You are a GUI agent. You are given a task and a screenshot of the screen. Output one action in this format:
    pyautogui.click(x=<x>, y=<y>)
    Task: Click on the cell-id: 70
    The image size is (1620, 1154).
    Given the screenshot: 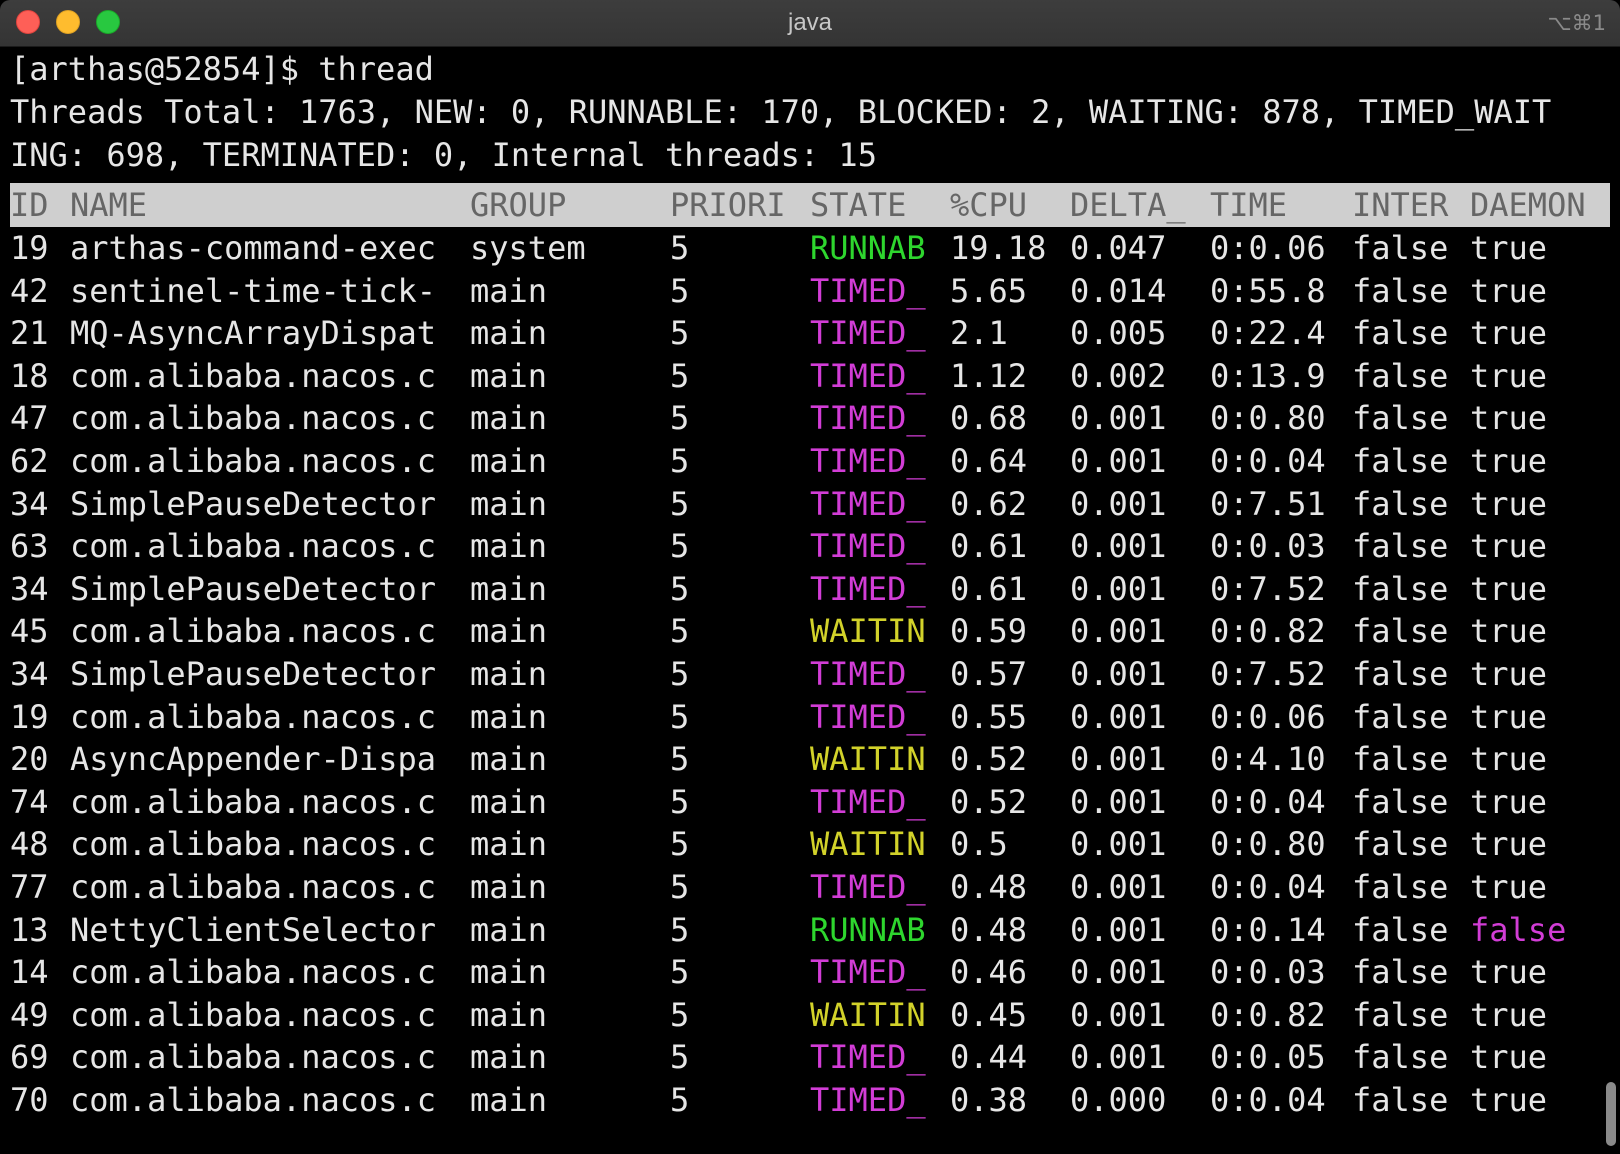 What is the action you would take?
    pyautogui.click(x=29, y=1100)
    